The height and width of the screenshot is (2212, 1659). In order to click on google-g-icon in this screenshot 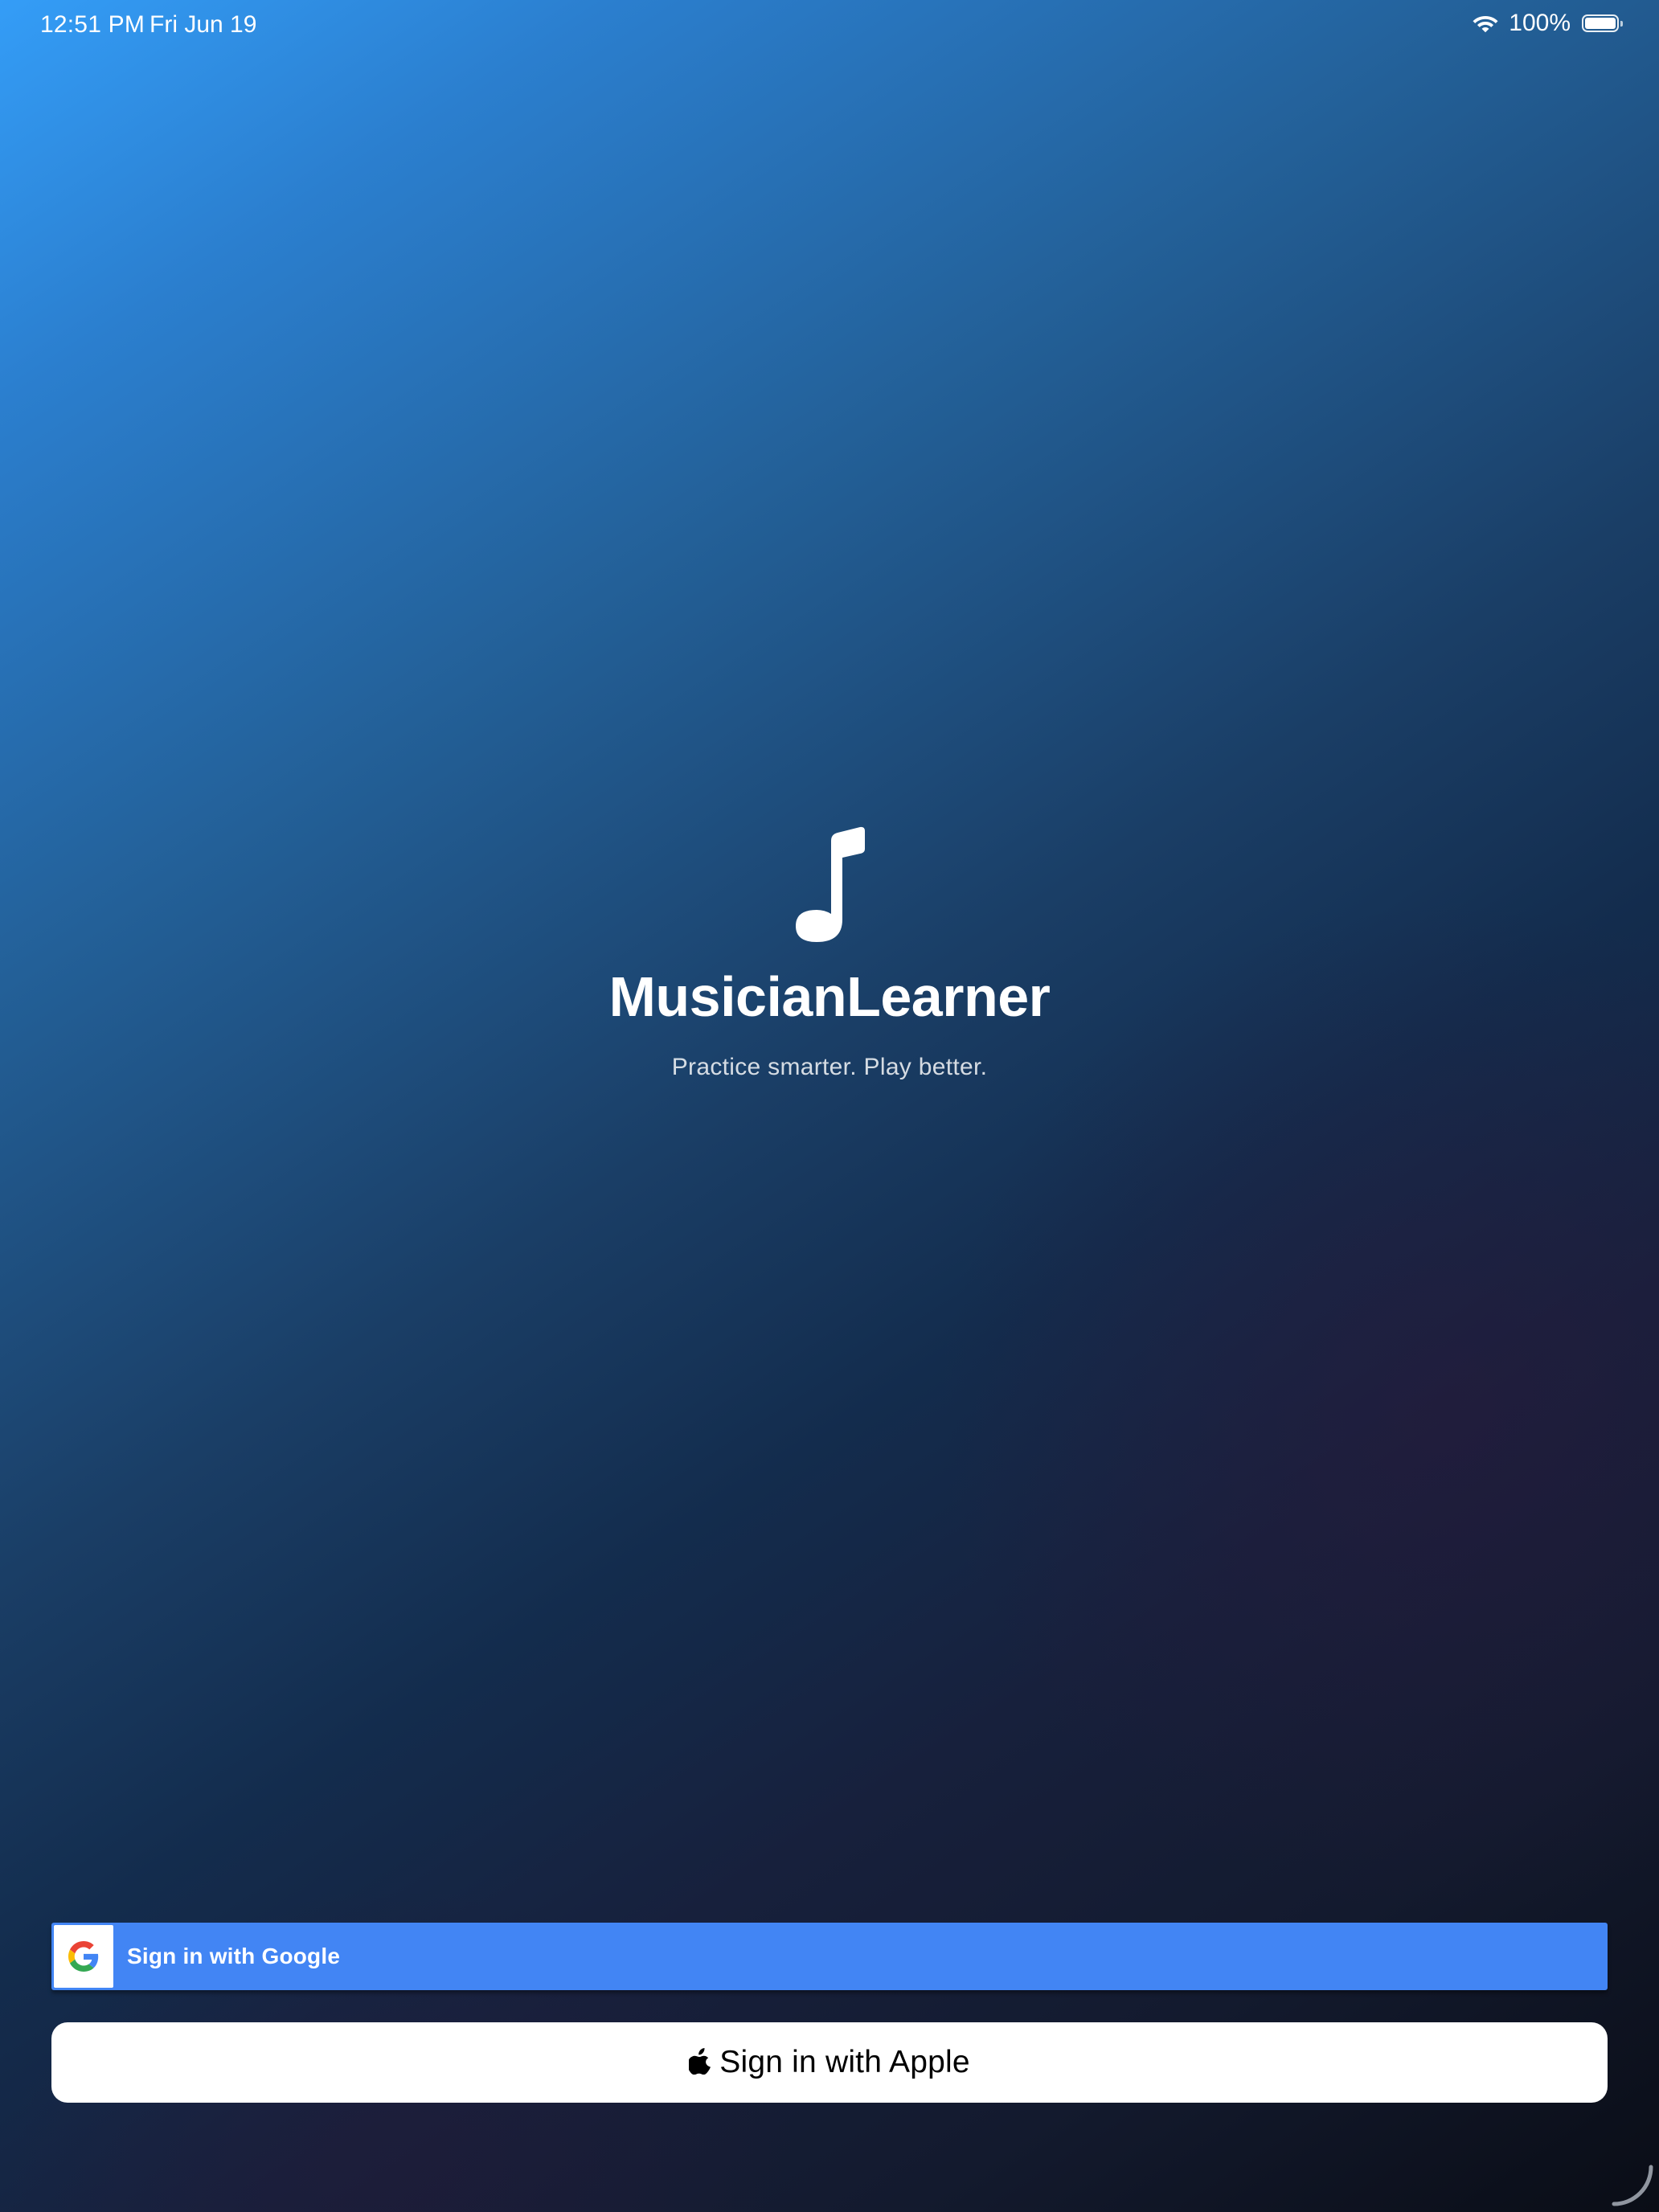, I will do `click(83, 1957)`.